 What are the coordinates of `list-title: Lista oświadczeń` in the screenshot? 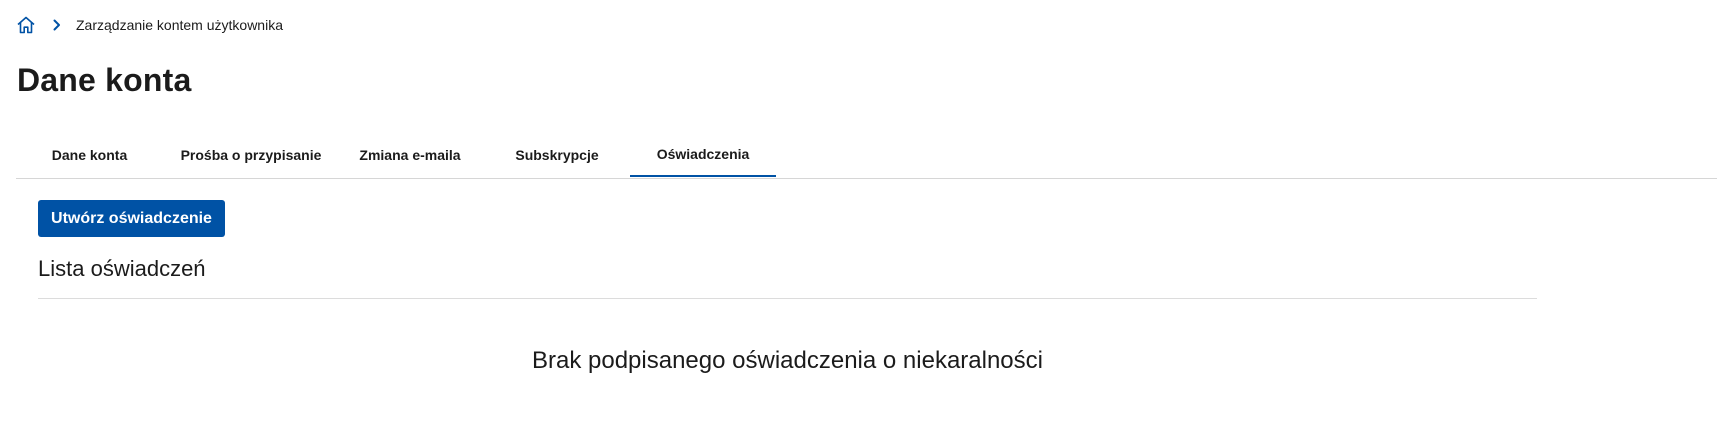 It's located at (122, 268).